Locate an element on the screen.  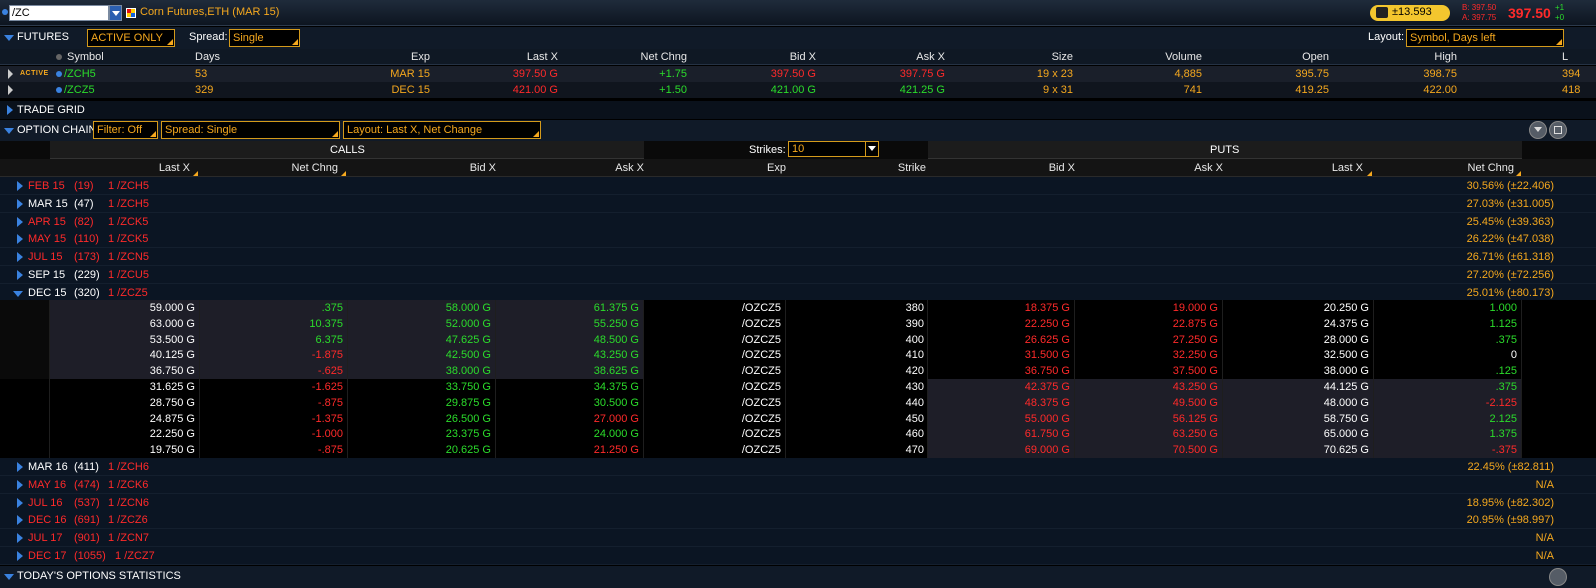
p-last-cell: 65.000 G is located at coordinates (1298, 434).